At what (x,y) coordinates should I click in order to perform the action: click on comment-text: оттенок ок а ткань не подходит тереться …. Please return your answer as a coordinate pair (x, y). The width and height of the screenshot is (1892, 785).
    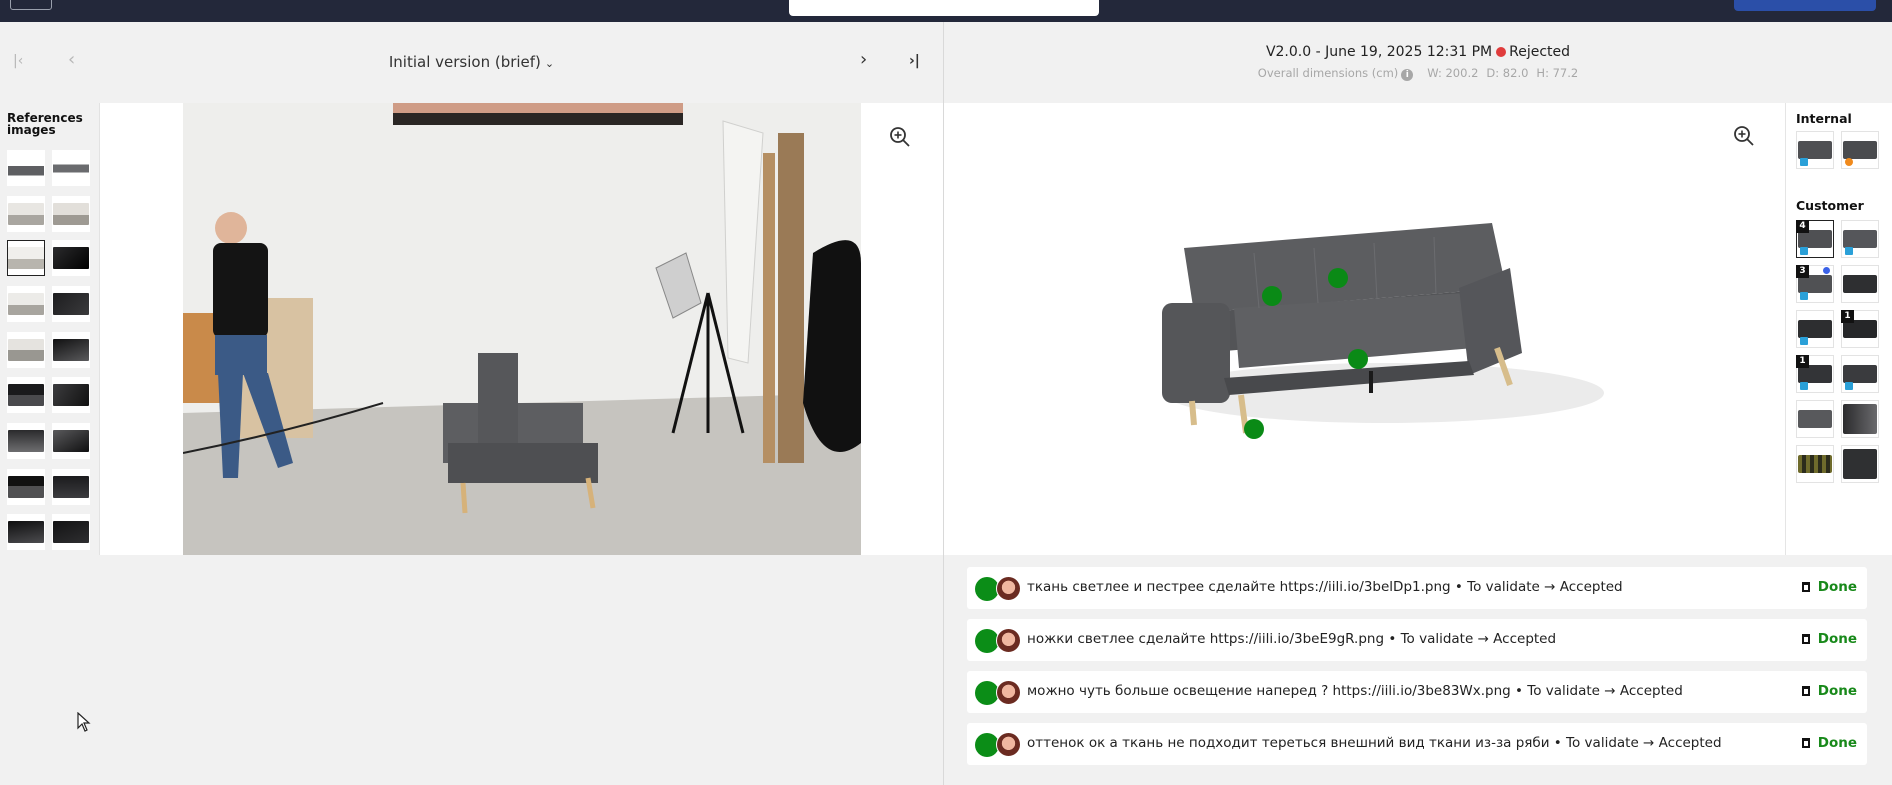
    Looking at the image, I should click on (1374, 743).